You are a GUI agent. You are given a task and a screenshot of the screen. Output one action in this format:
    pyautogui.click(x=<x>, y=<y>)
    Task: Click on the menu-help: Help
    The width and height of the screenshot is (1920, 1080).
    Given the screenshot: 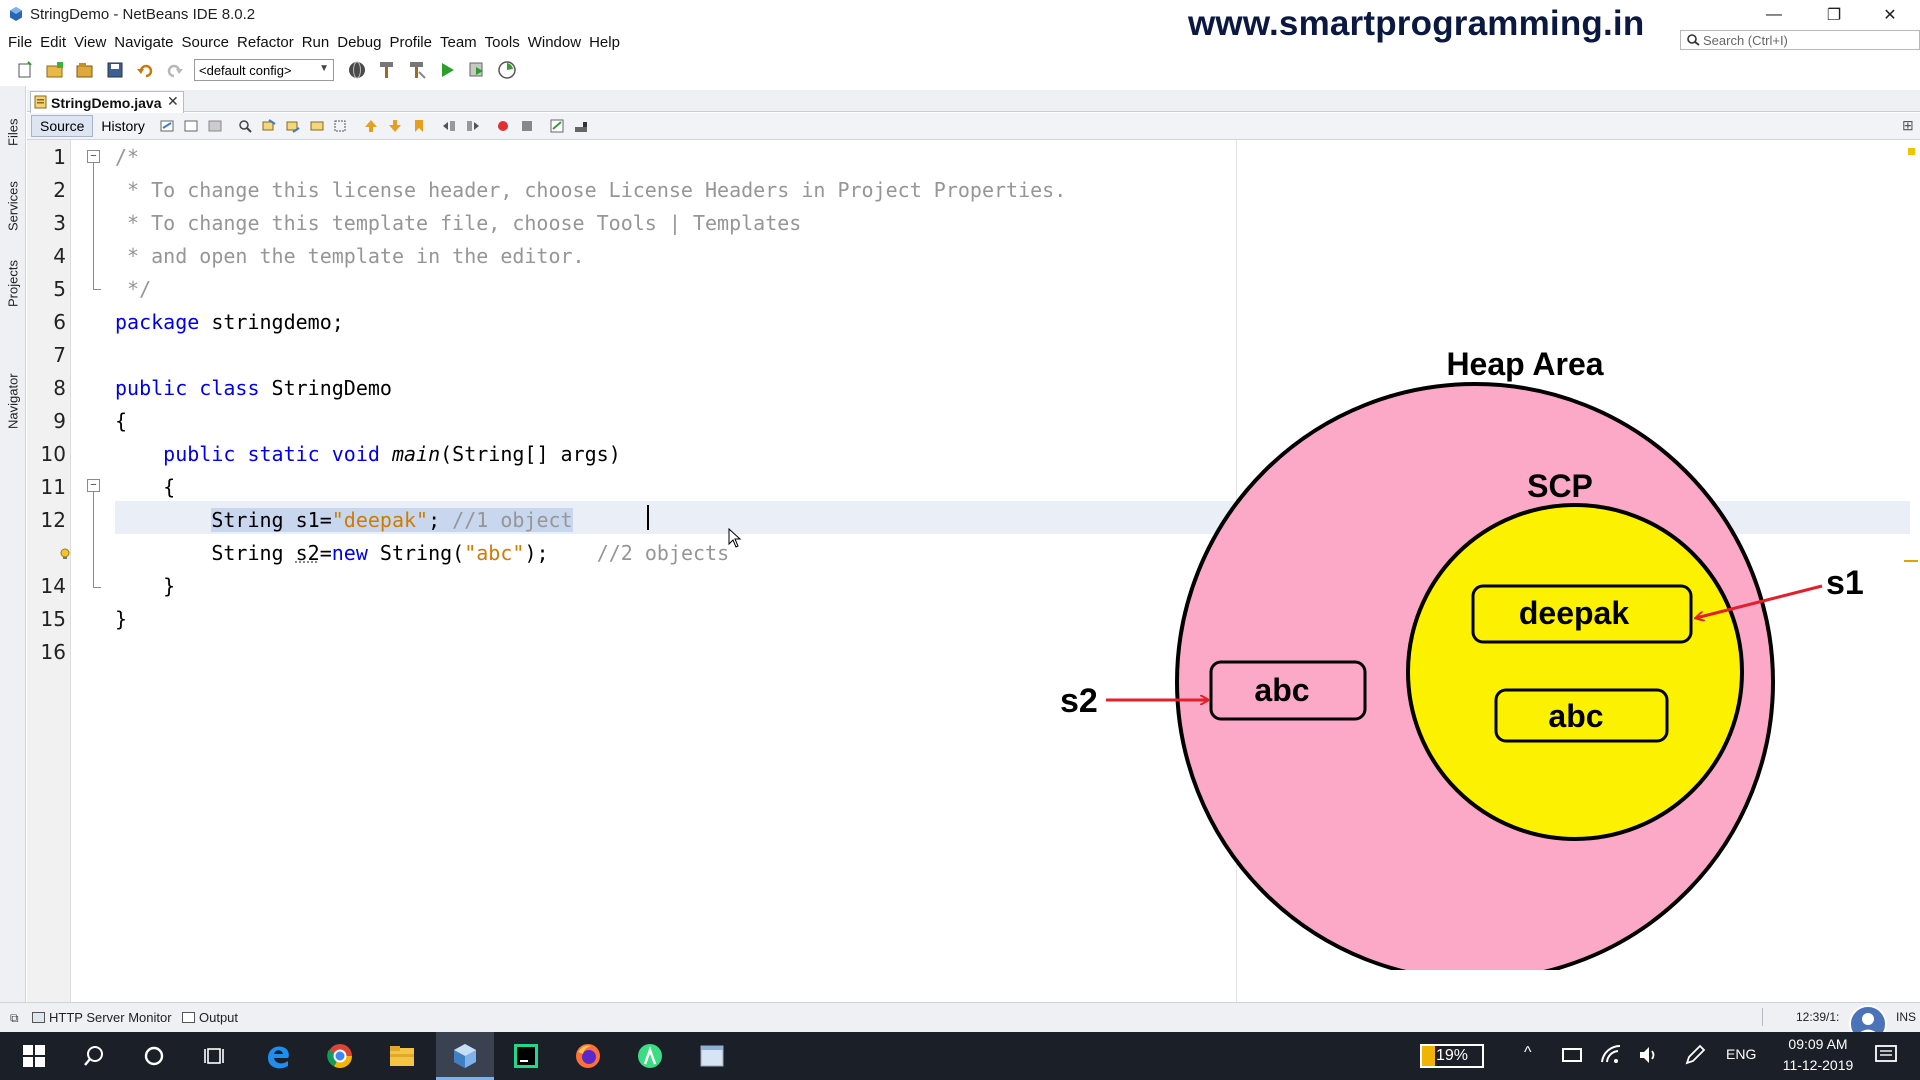 What is the action you would take?
    pyautogui.click(x=604, y=42)
    